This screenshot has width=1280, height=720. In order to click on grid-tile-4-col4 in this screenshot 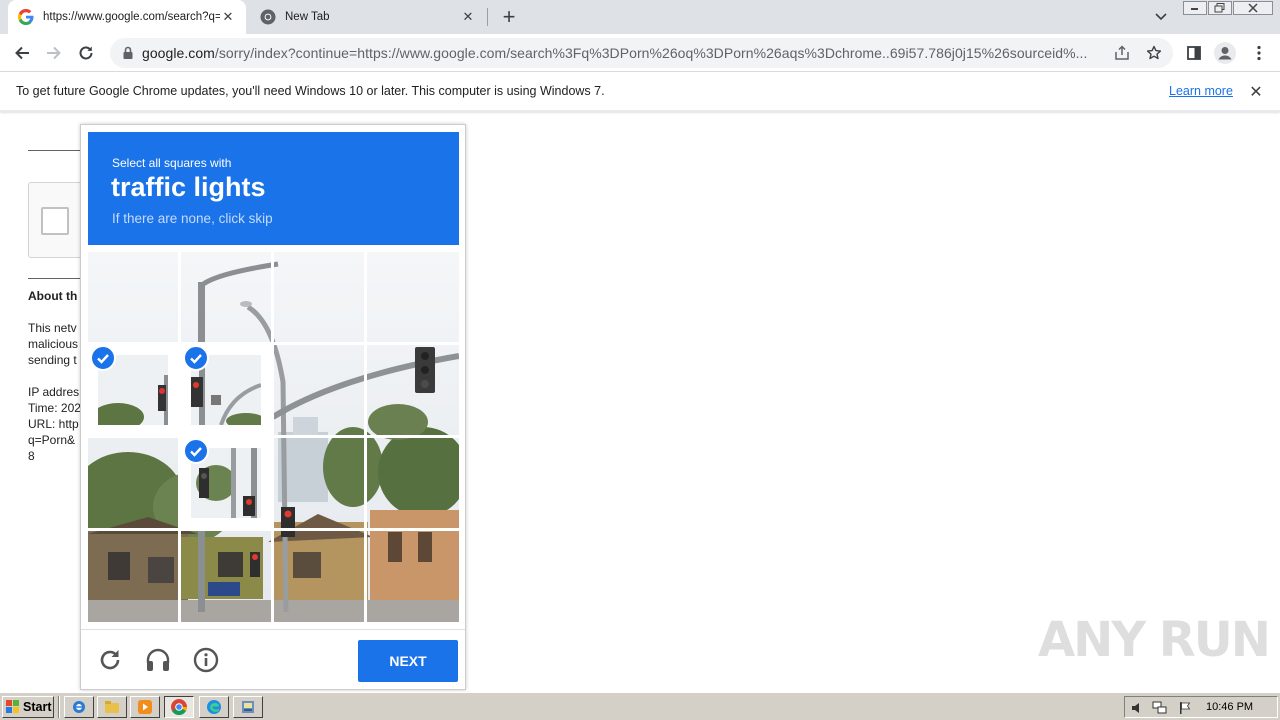, I will do `click(412, 297)`.